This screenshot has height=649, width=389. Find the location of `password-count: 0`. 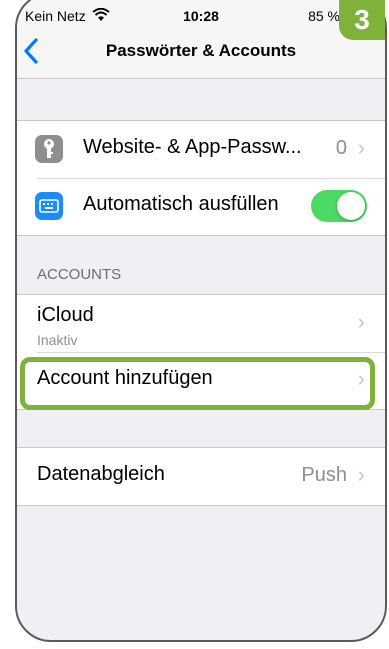

password-count: 0 is located at coordinates (341, 148).